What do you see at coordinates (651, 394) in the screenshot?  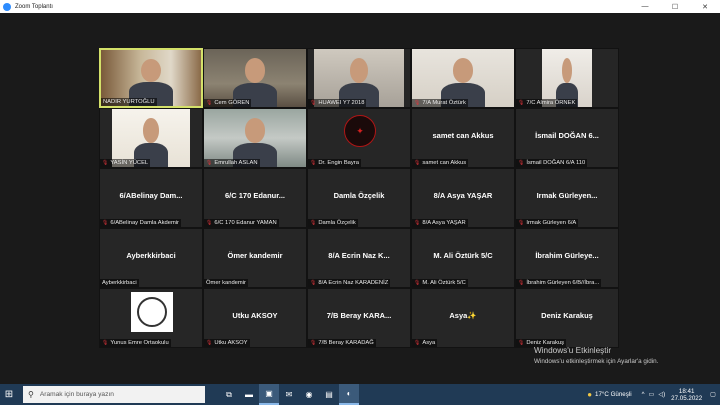 I see `network-icon: ▭` at bounding box center [651, 394].